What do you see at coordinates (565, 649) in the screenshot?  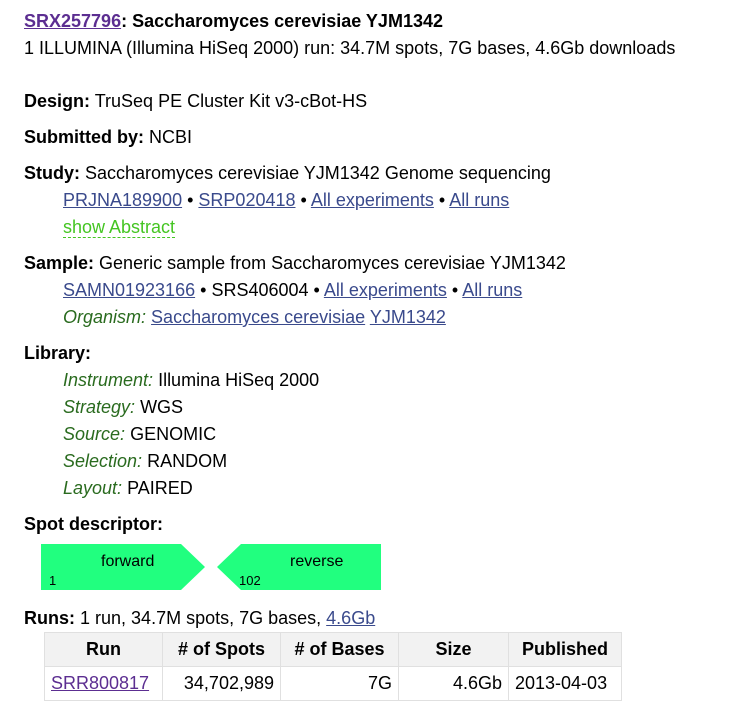 I see `col-published: Published` at bounding box center [565, 649].